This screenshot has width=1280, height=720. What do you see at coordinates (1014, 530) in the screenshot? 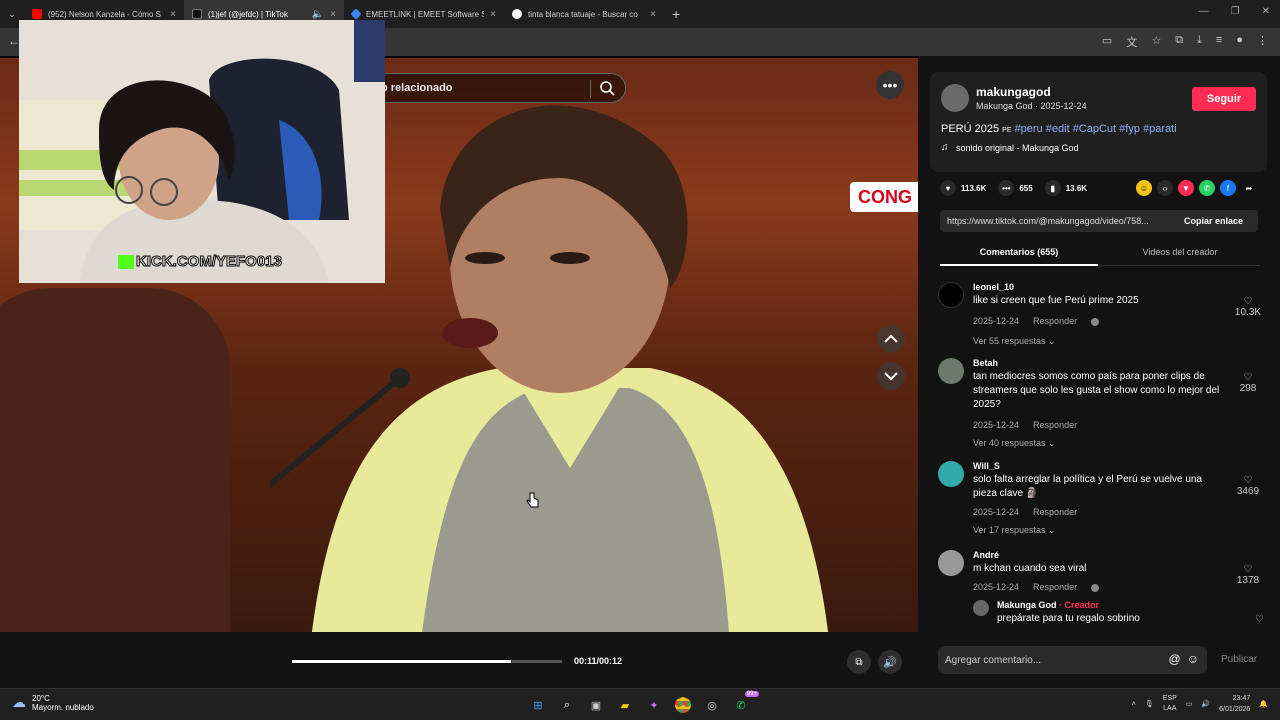
I see `view-replies: Ver 17 respuestas ⌄` at bounding box center [1014, 530].